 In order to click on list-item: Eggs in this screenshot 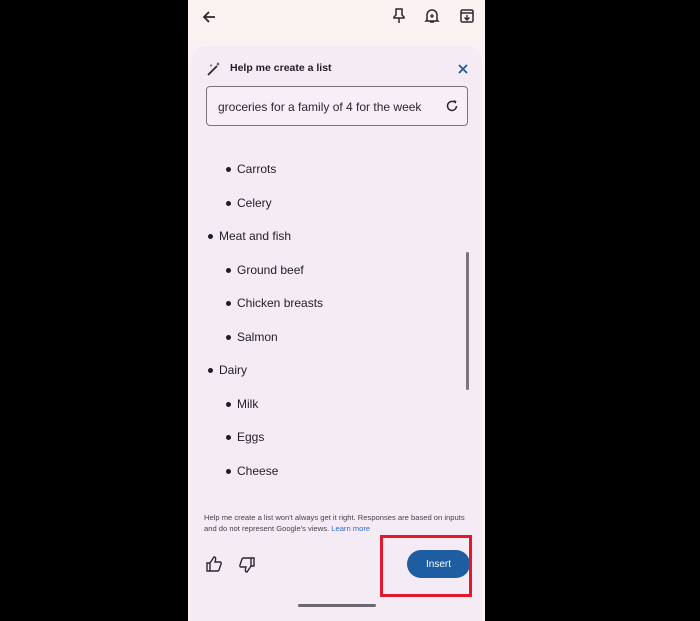, I will do `click(251, 437)`.